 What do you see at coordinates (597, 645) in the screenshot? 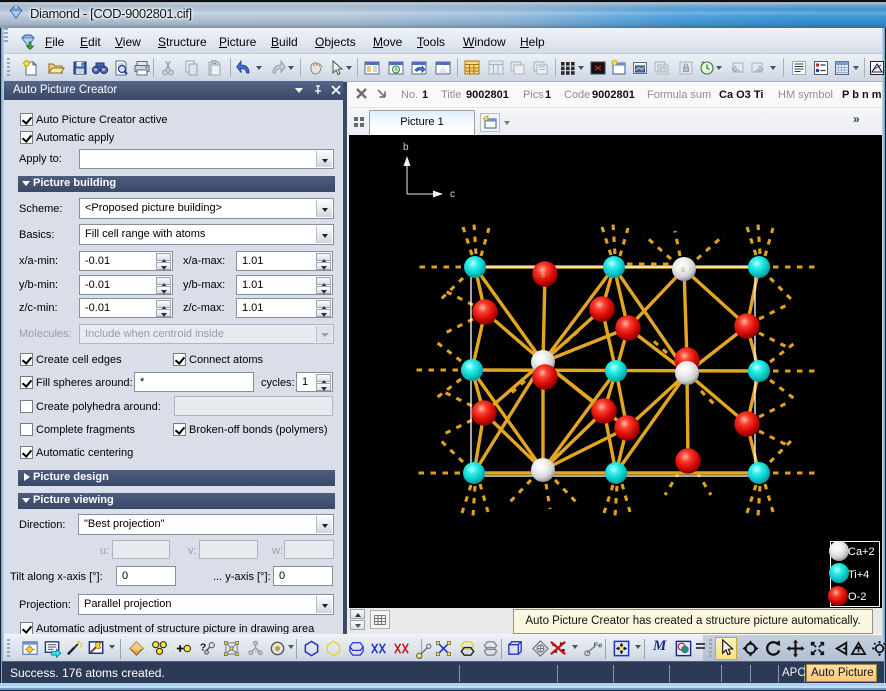
I see `svg-text: Fe` at bounding box center [597, 645].